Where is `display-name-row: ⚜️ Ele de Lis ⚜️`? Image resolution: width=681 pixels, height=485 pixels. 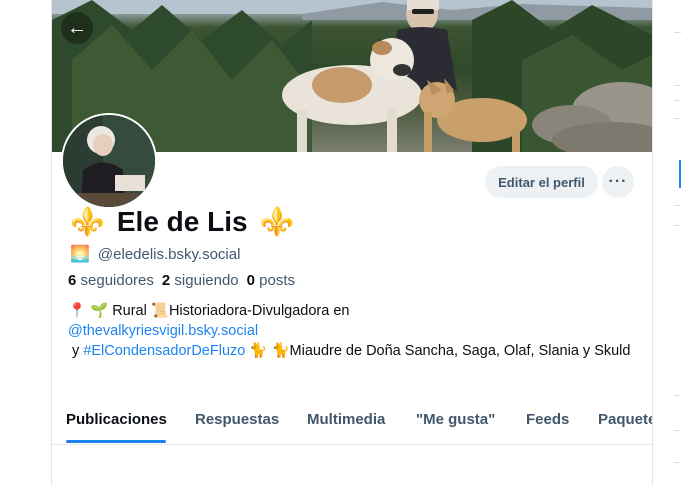
display-name-row: ⚜️ Ele de Lis ⚜️ is located at coordinates (182, 221).